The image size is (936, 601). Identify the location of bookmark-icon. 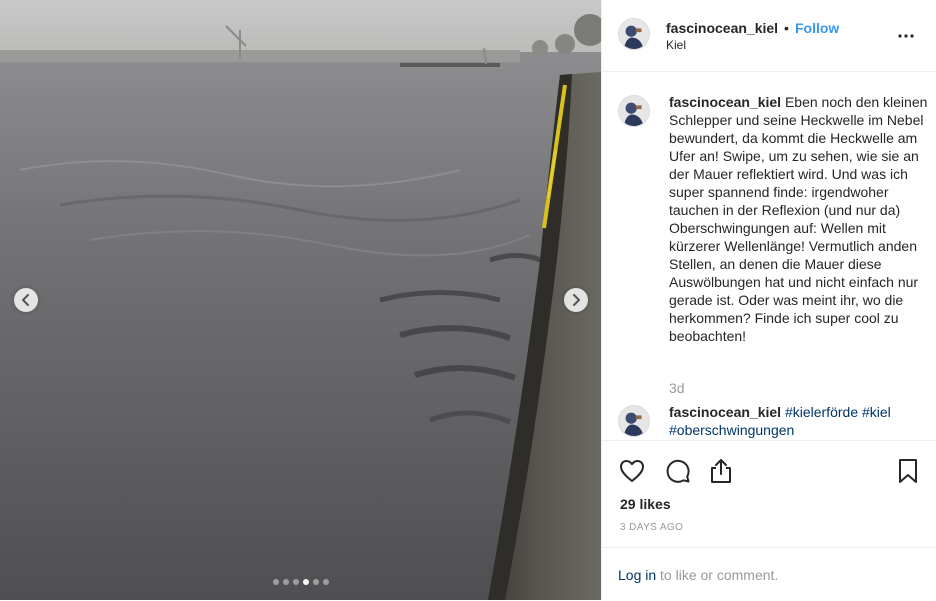
(908, 471).